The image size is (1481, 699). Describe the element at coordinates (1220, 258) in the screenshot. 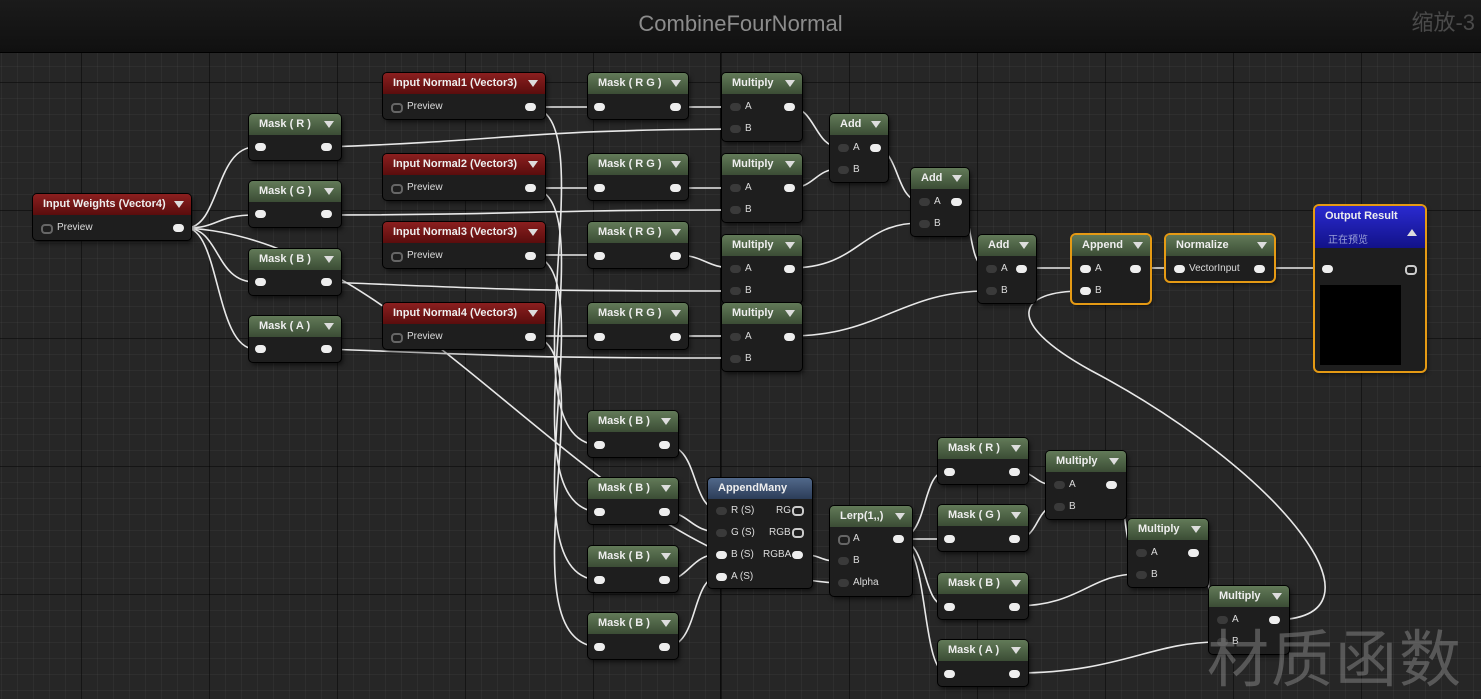

I see `normalize-node: Normalize VectorInput` at that location.